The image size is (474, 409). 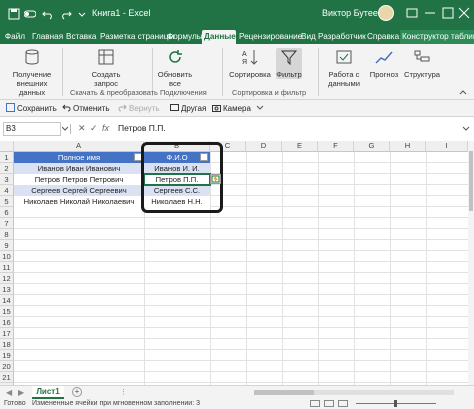 I want to click on tab-page-layout: Разметка страницы, so click(x=136, y=37).